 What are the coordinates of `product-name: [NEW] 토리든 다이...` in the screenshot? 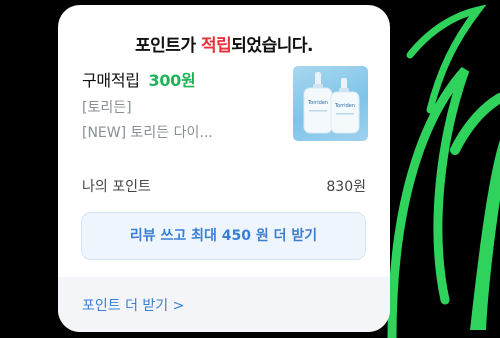 It's located at (147, 133).